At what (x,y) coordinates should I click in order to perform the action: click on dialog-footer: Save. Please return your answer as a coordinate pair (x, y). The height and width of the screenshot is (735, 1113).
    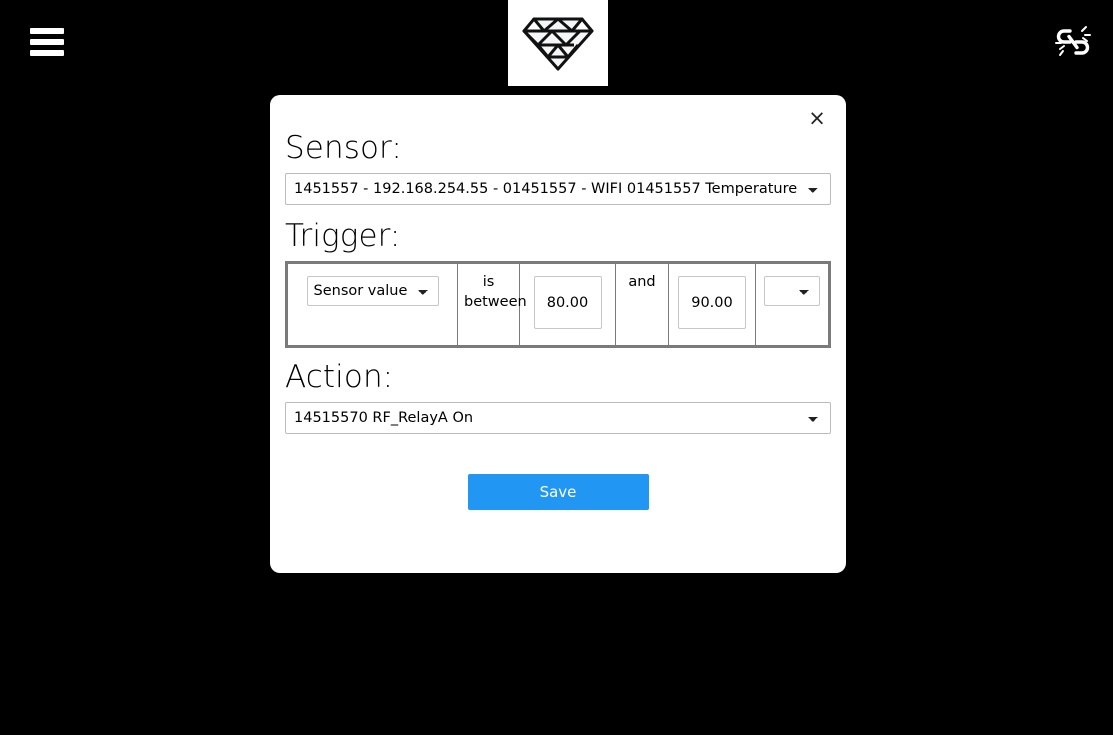
    Looking at the image, I should click on (558, 492).